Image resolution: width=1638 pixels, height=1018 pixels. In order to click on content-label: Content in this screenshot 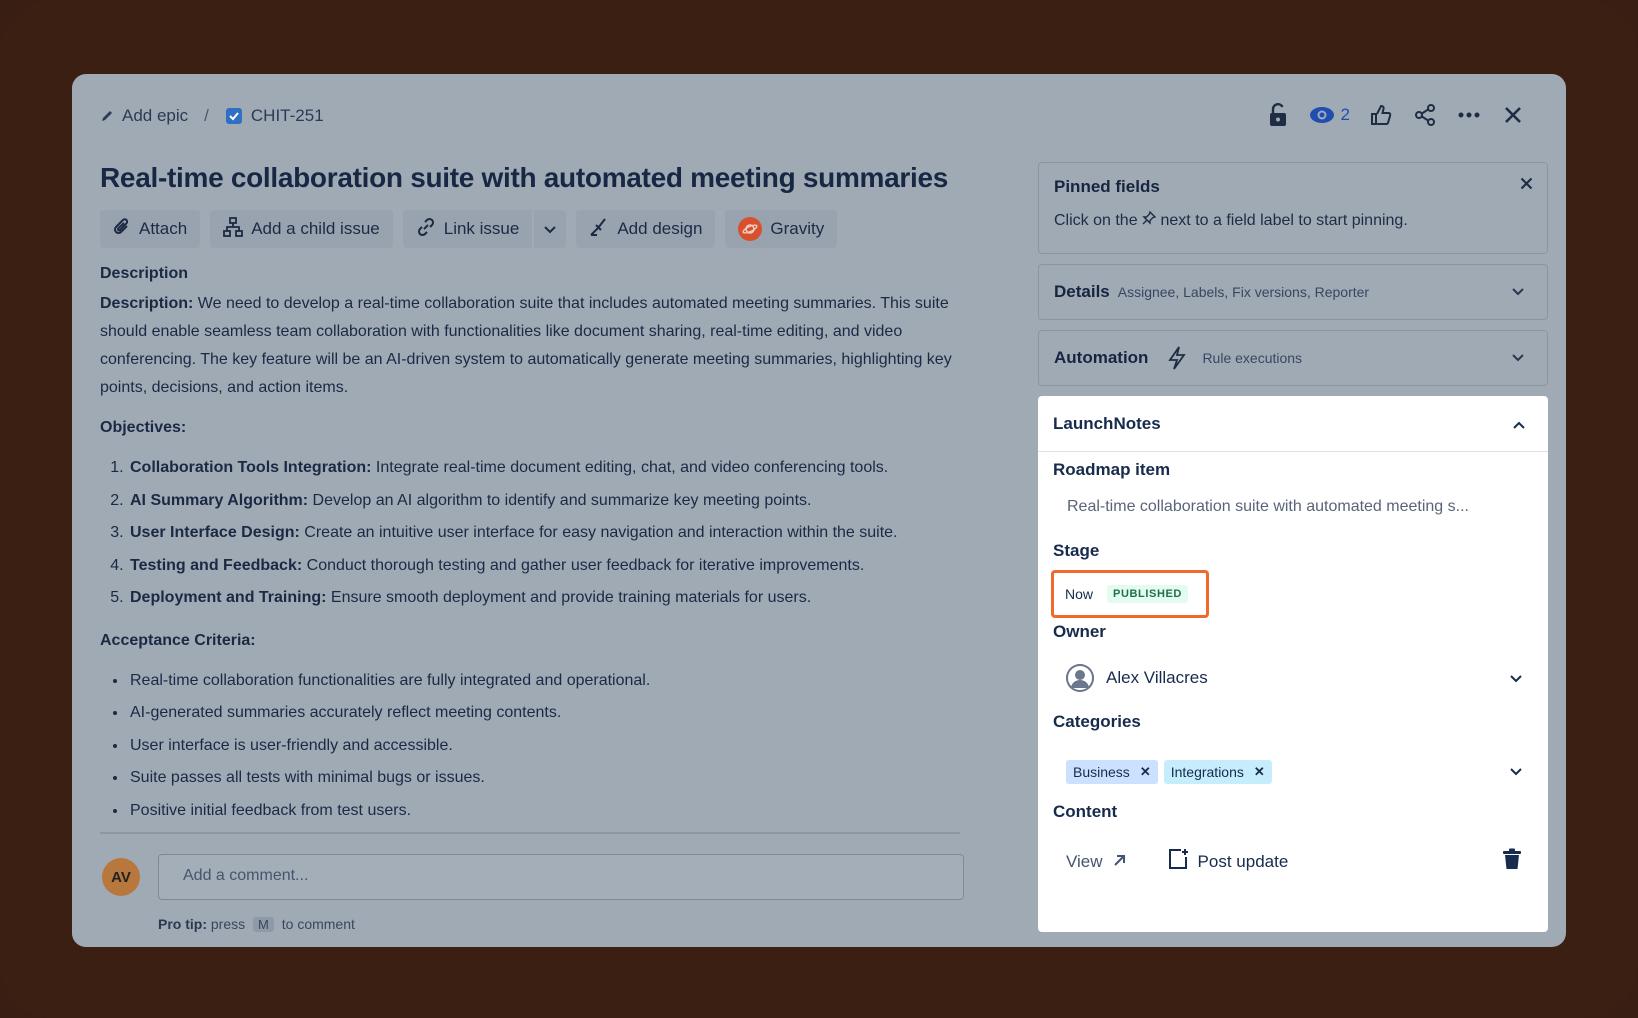, I will do `click(1085, 811)`.